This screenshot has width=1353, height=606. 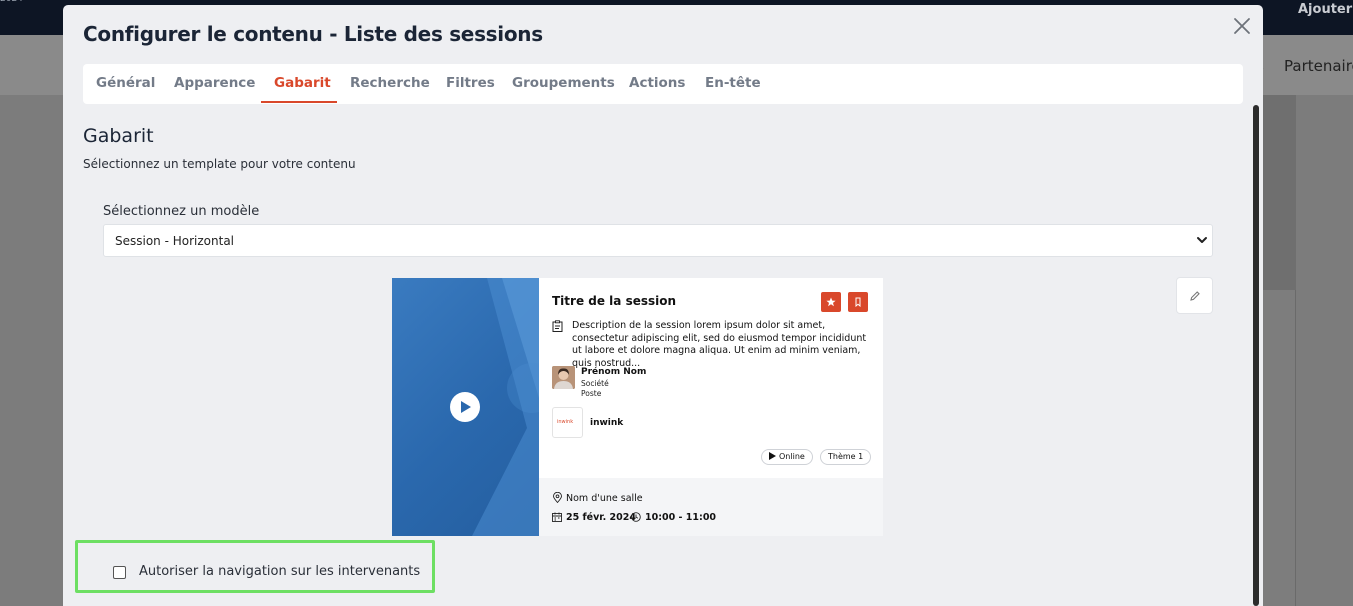 What do you see at coordinates (614, 372) in the screenshot?
I see `speaker-name: Prénom Nom` at bounding box center [614, 372].